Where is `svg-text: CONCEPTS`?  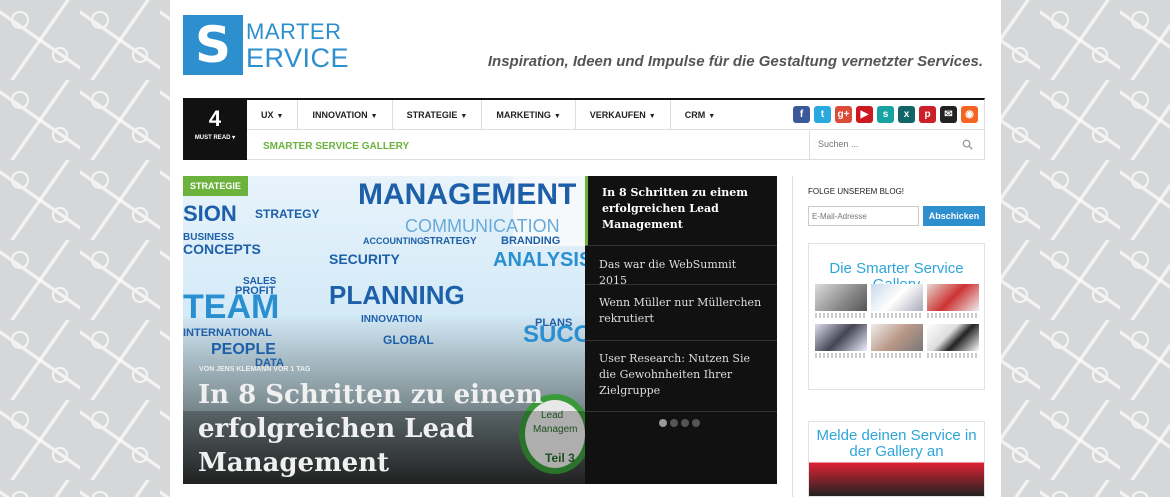 svg-text: CONCEPTS is located at coordinates (222, 249).